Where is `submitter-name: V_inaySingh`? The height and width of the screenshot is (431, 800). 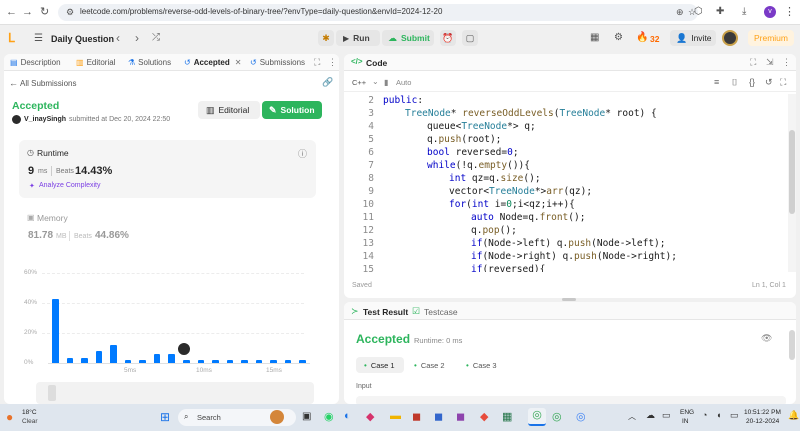 submitter-name: V_inaySingh is located at coordinates (45, 119).